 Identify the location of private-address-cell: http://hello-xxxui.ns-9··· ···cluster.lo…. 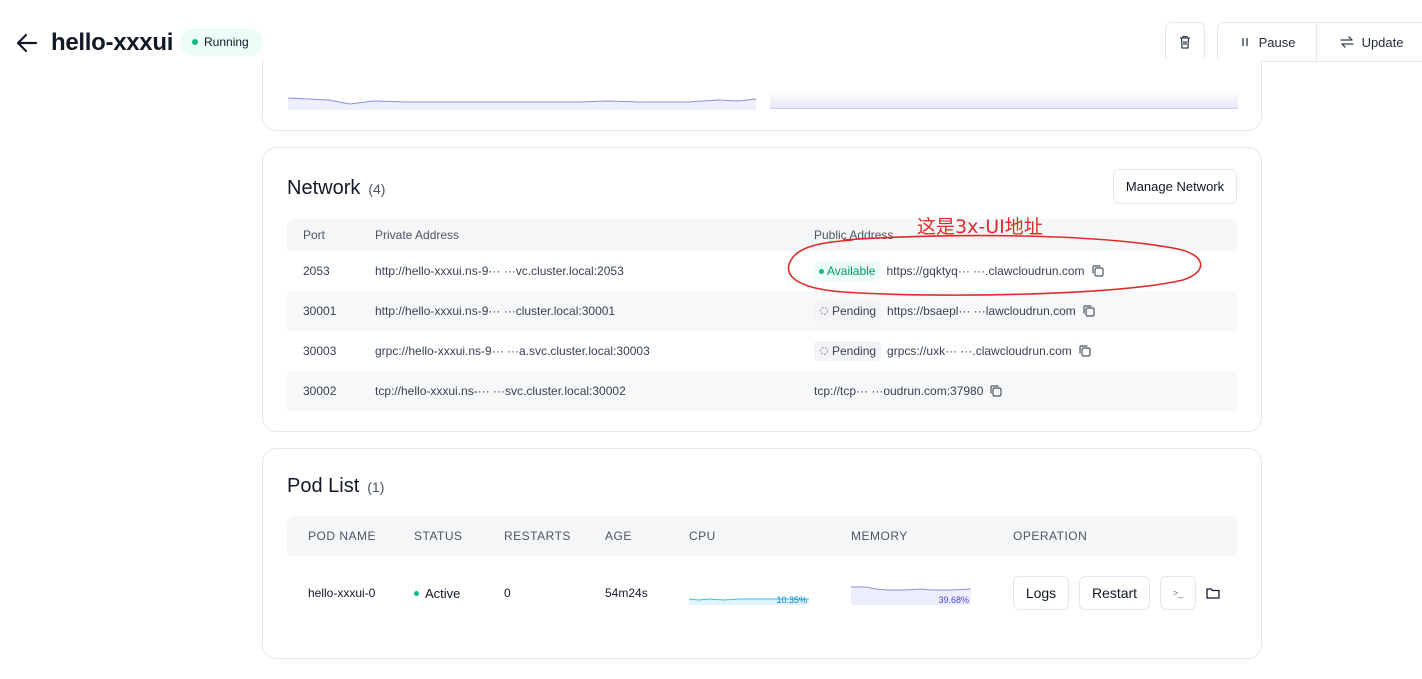
(495, 311).